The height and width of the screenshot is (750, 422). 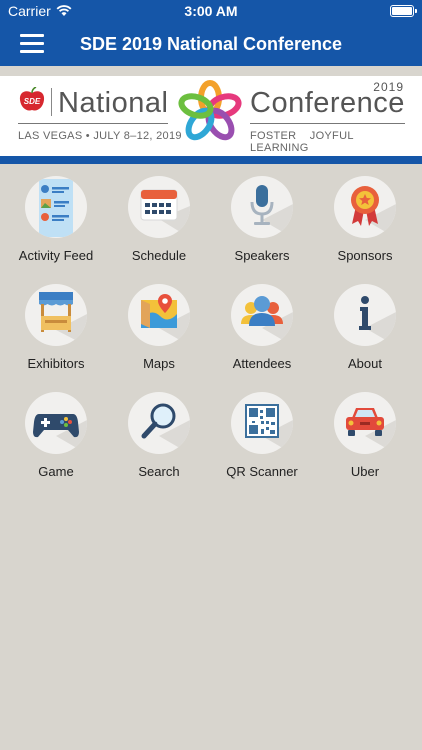 I want to click on tile-label: Game, so click(x=56, y=471).